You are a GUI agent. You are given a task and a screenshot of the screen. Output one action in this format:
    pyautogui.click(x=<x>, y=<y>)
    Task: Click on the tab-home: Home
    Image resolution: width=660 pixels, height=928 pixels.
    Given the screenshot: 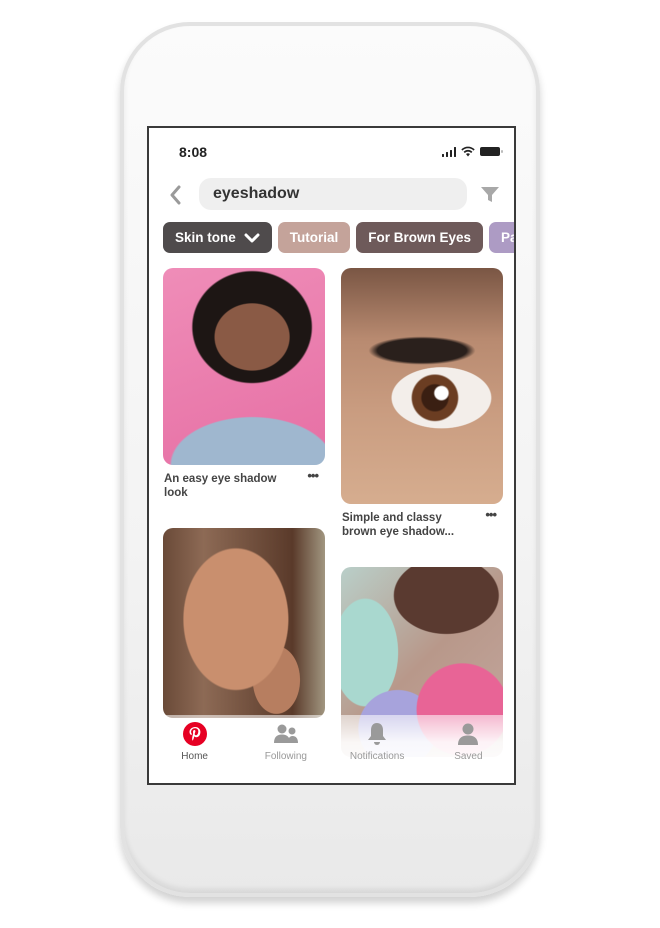 What is the action you would take?
    pyautogui.click(x=195, y=741)
    